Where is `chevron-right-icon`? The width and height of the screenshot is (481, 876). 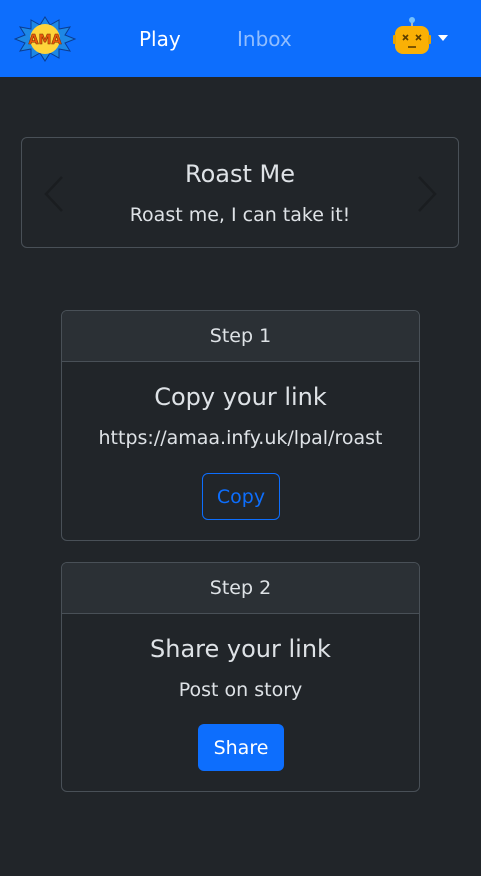 chevron-right-icon is located at coordinates (427, 194).